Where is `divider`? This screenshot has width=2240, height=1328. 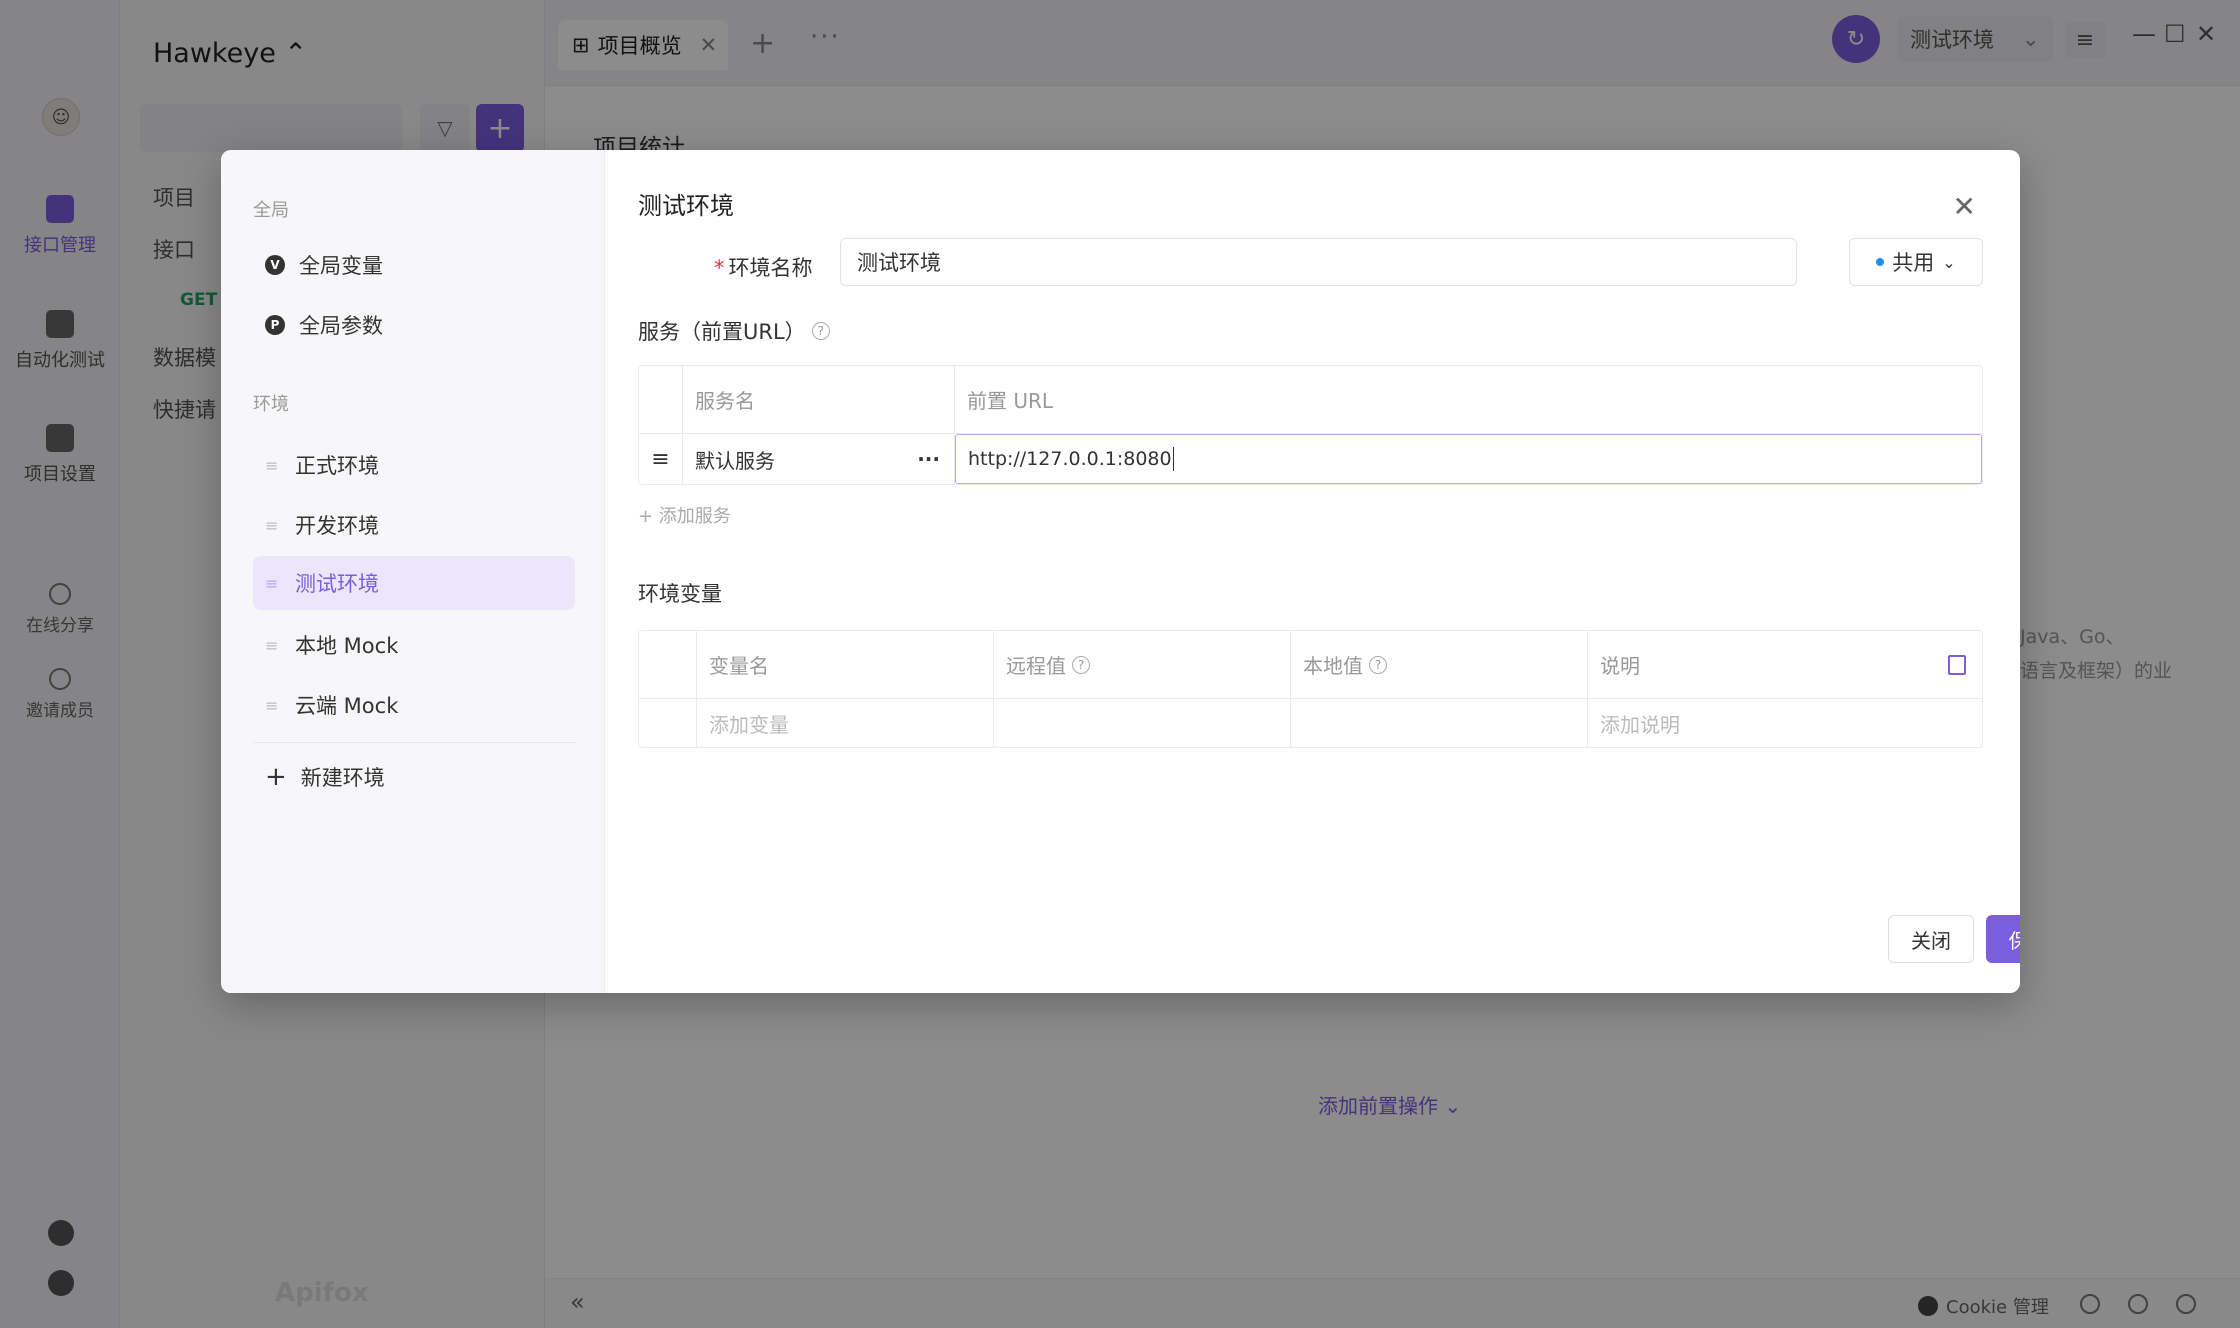 divider is located at coordinates (414, 742).